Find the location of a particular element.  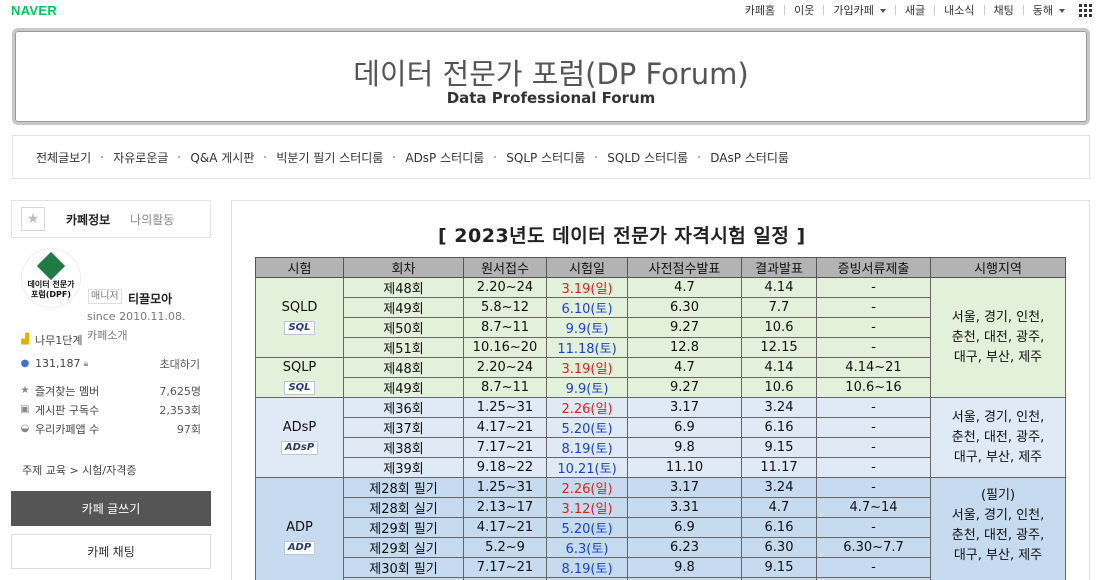

exam-name-cell: SQLPSQL is located at coordinates (300, 378).